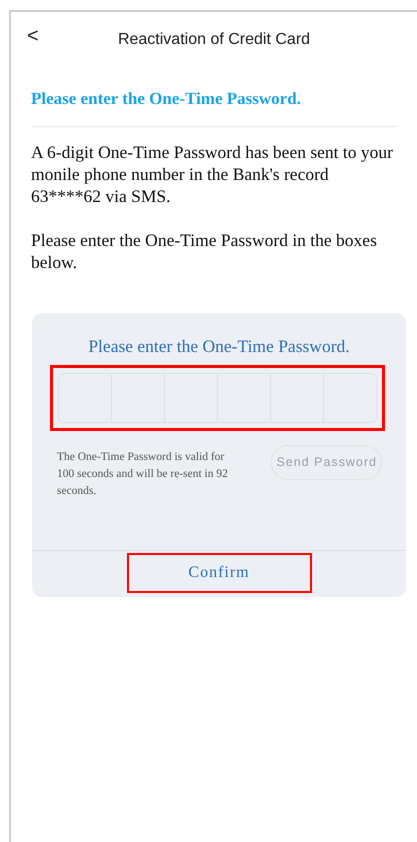  Describe the element at coordinates (219, 572) in the screenshot. I see `confirm-button: Confirm` at that location.